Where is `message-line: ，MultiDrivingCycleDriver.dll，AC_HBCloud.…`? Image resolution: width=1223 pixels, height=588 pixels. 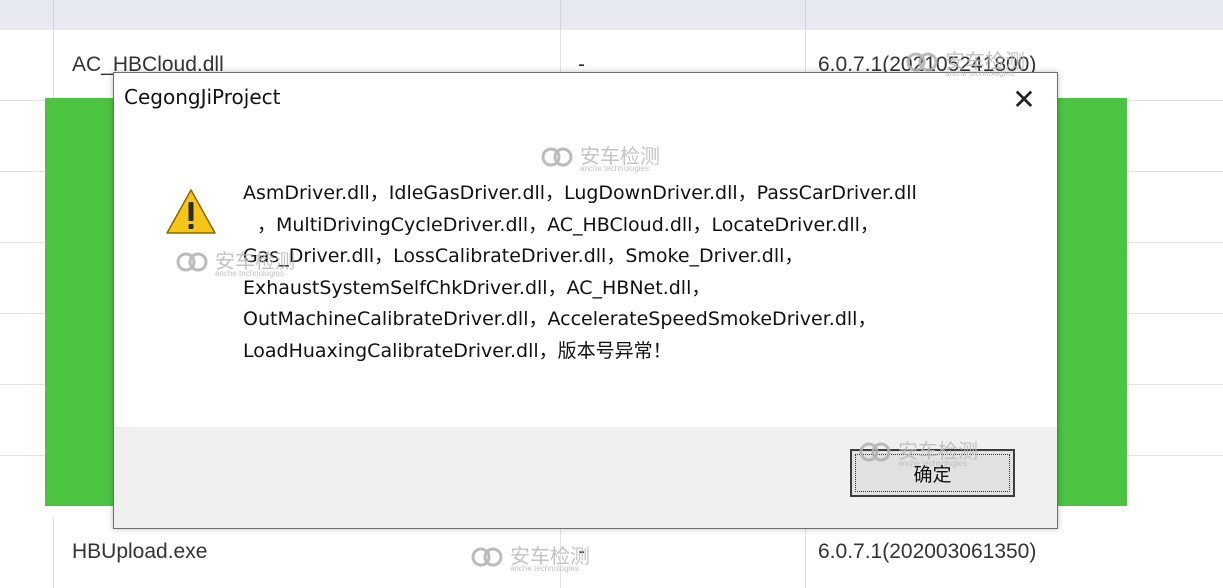
message-line: ，MultiDrivingCycleDriver.dll，AC_HBCloud.… is located at coordinates (568, 224).